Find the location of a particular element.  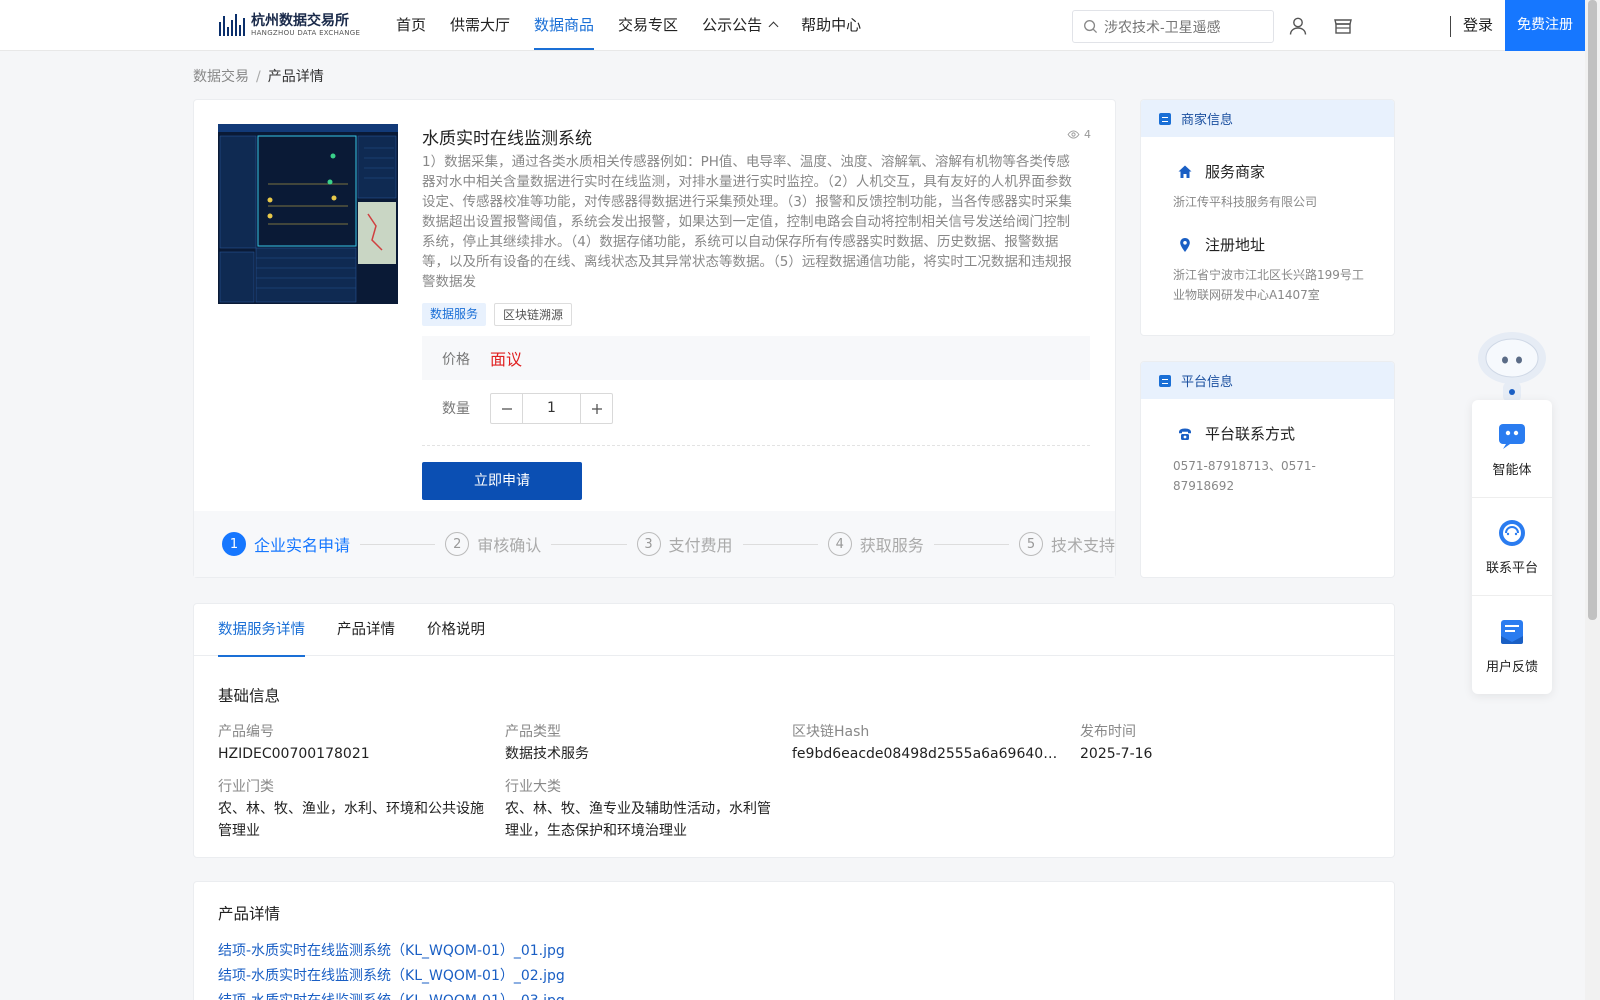

step-3: 3 支付费用 is located at coordinates (684, 544).